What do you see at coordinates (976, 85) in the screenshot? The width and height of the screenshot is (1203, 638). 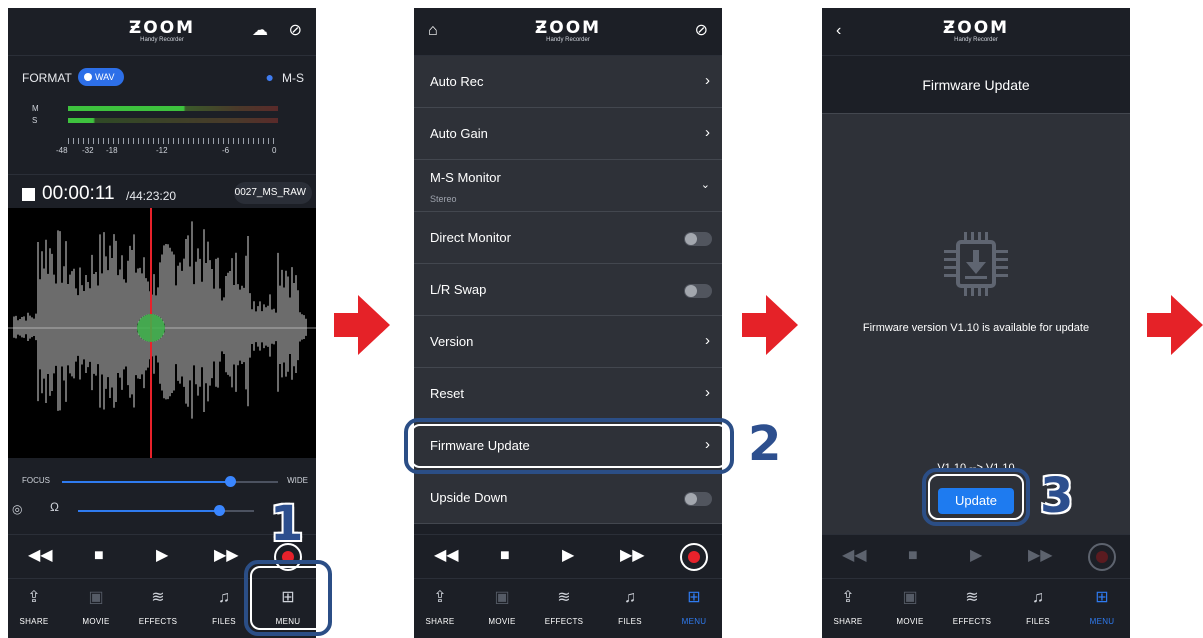 I see `page-title: Firmware Update` at bounding box center [976, 85].